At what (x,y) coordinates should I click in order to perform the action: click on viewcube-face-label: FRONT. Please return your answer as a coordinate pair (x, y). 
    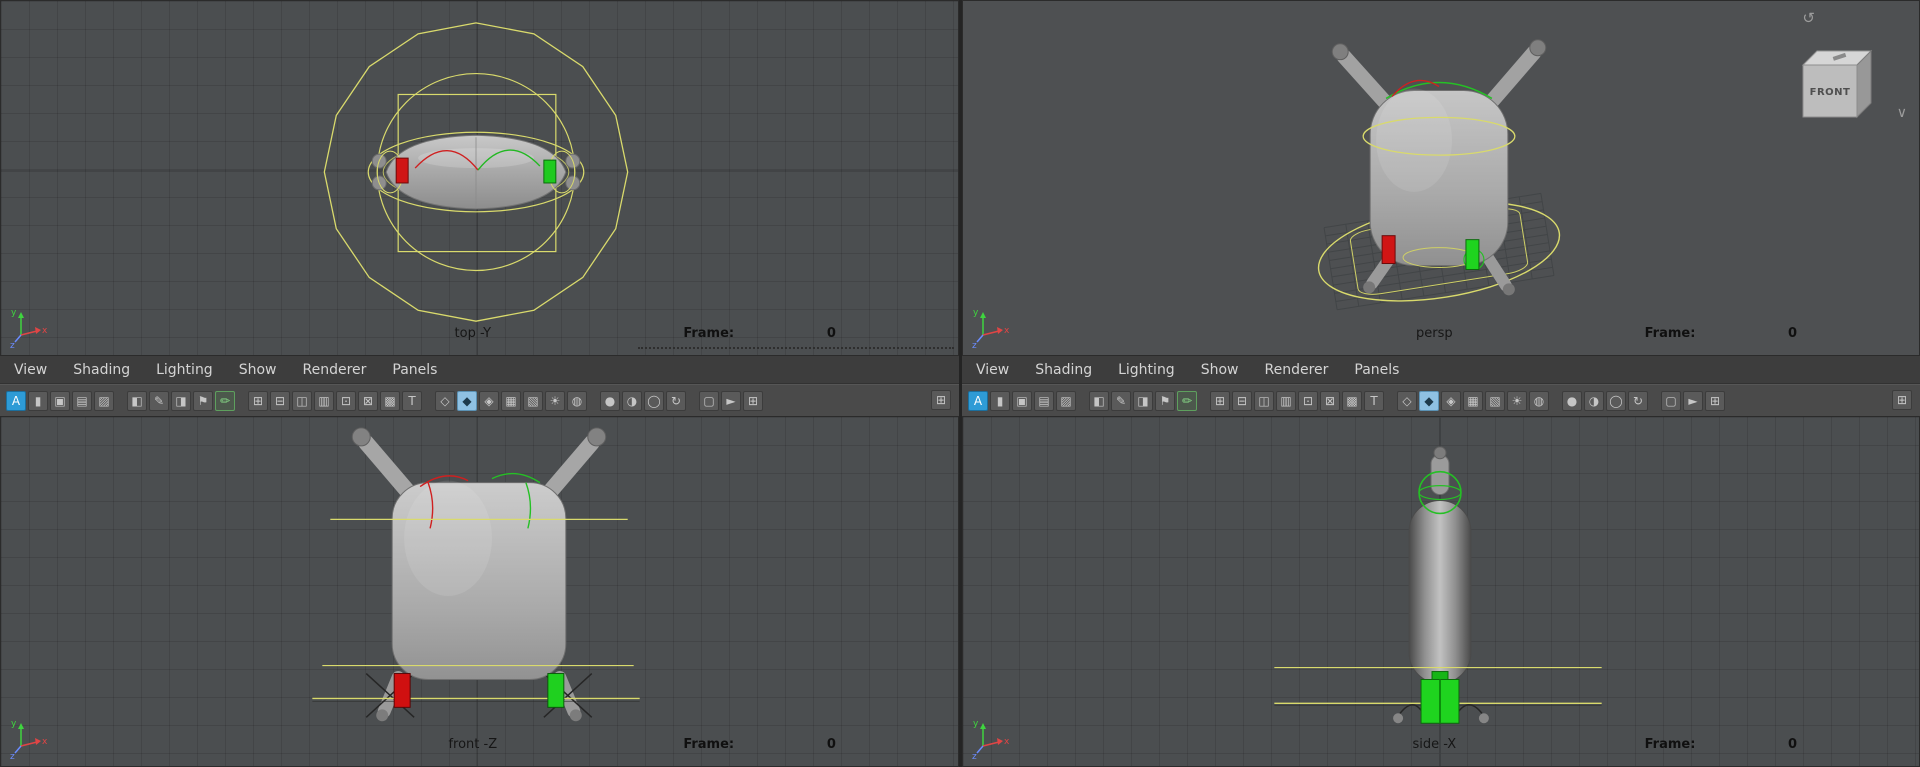
    Looking at the image, I should click on (1830, 92).